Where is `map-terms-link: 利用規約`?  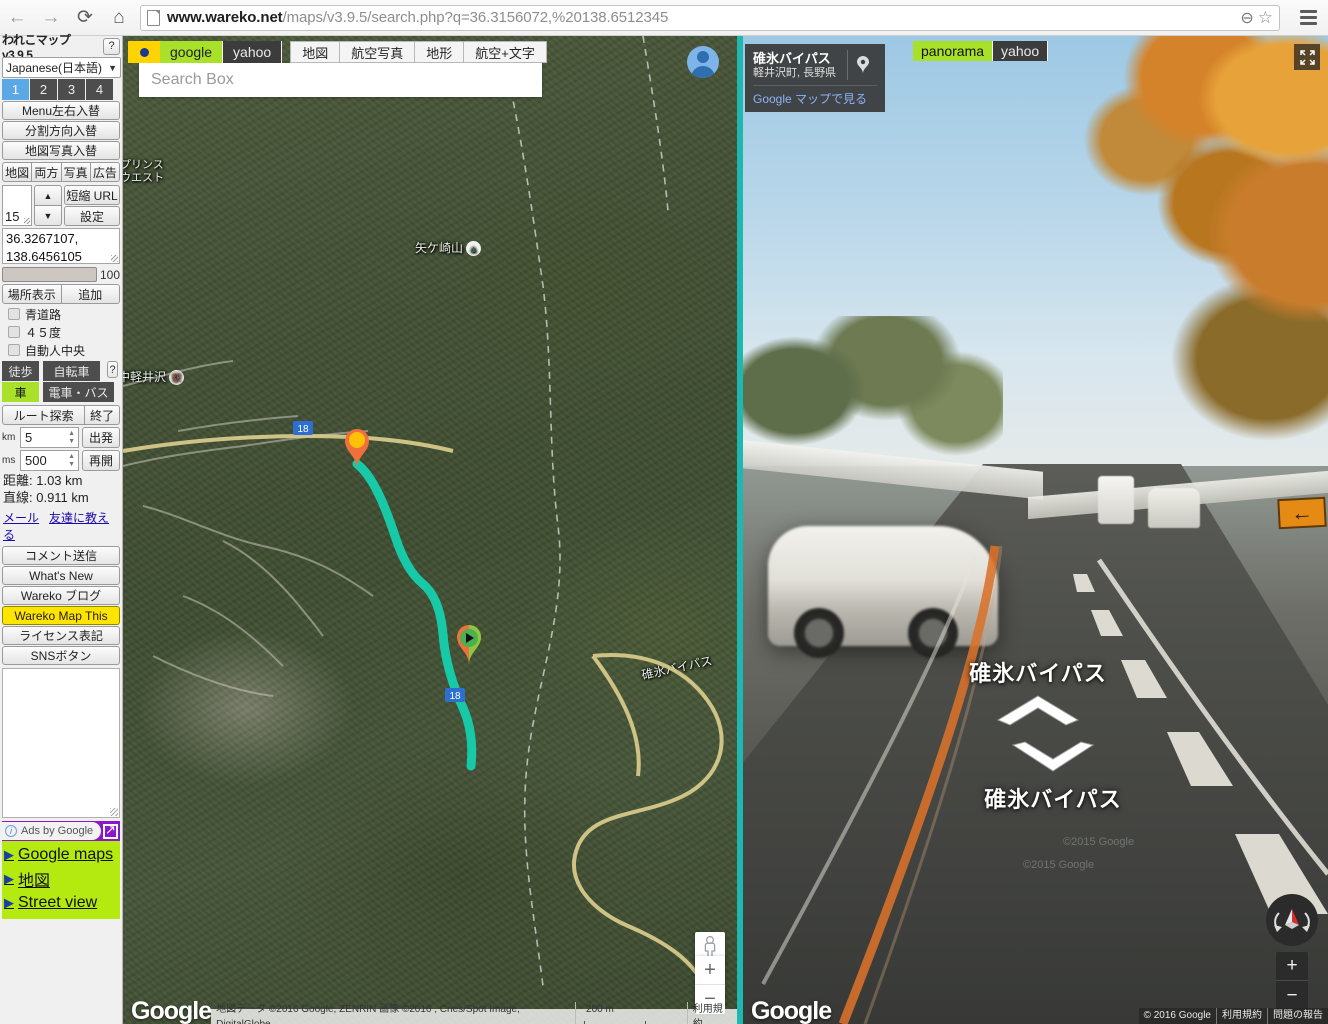
map-terms-link: 利用規約 is located at coordinates (711, 1012).